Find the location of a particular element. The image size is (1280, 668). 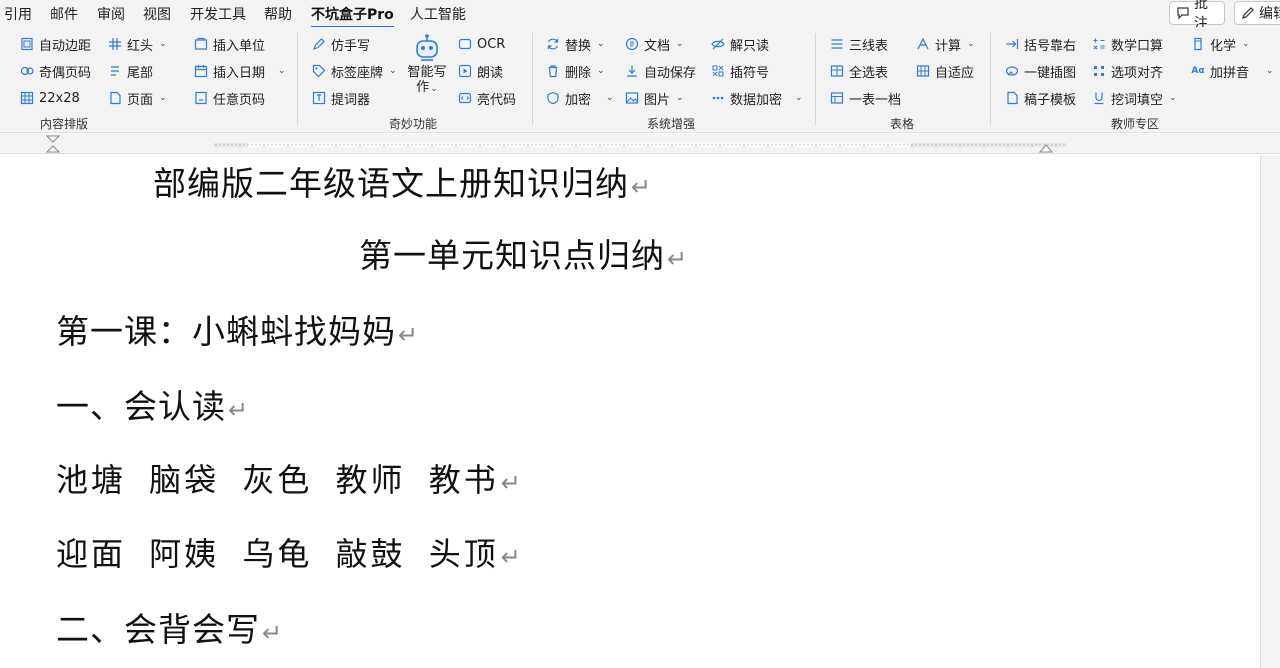

one-table-one-file-button: 一表一档 is located at coordinates (865, 98).